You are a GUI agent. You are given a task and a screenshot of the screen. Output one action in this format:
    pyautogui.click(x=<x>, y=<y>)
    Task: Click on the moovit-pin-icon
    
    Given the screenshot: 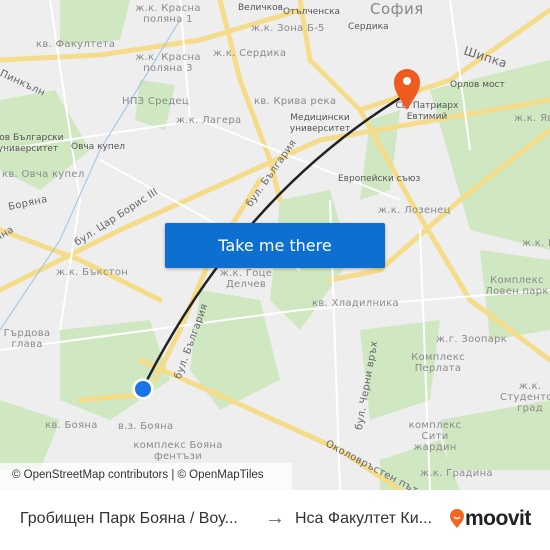 What is the action you would take?
    pyautogui.click(x=457, y=518)
    